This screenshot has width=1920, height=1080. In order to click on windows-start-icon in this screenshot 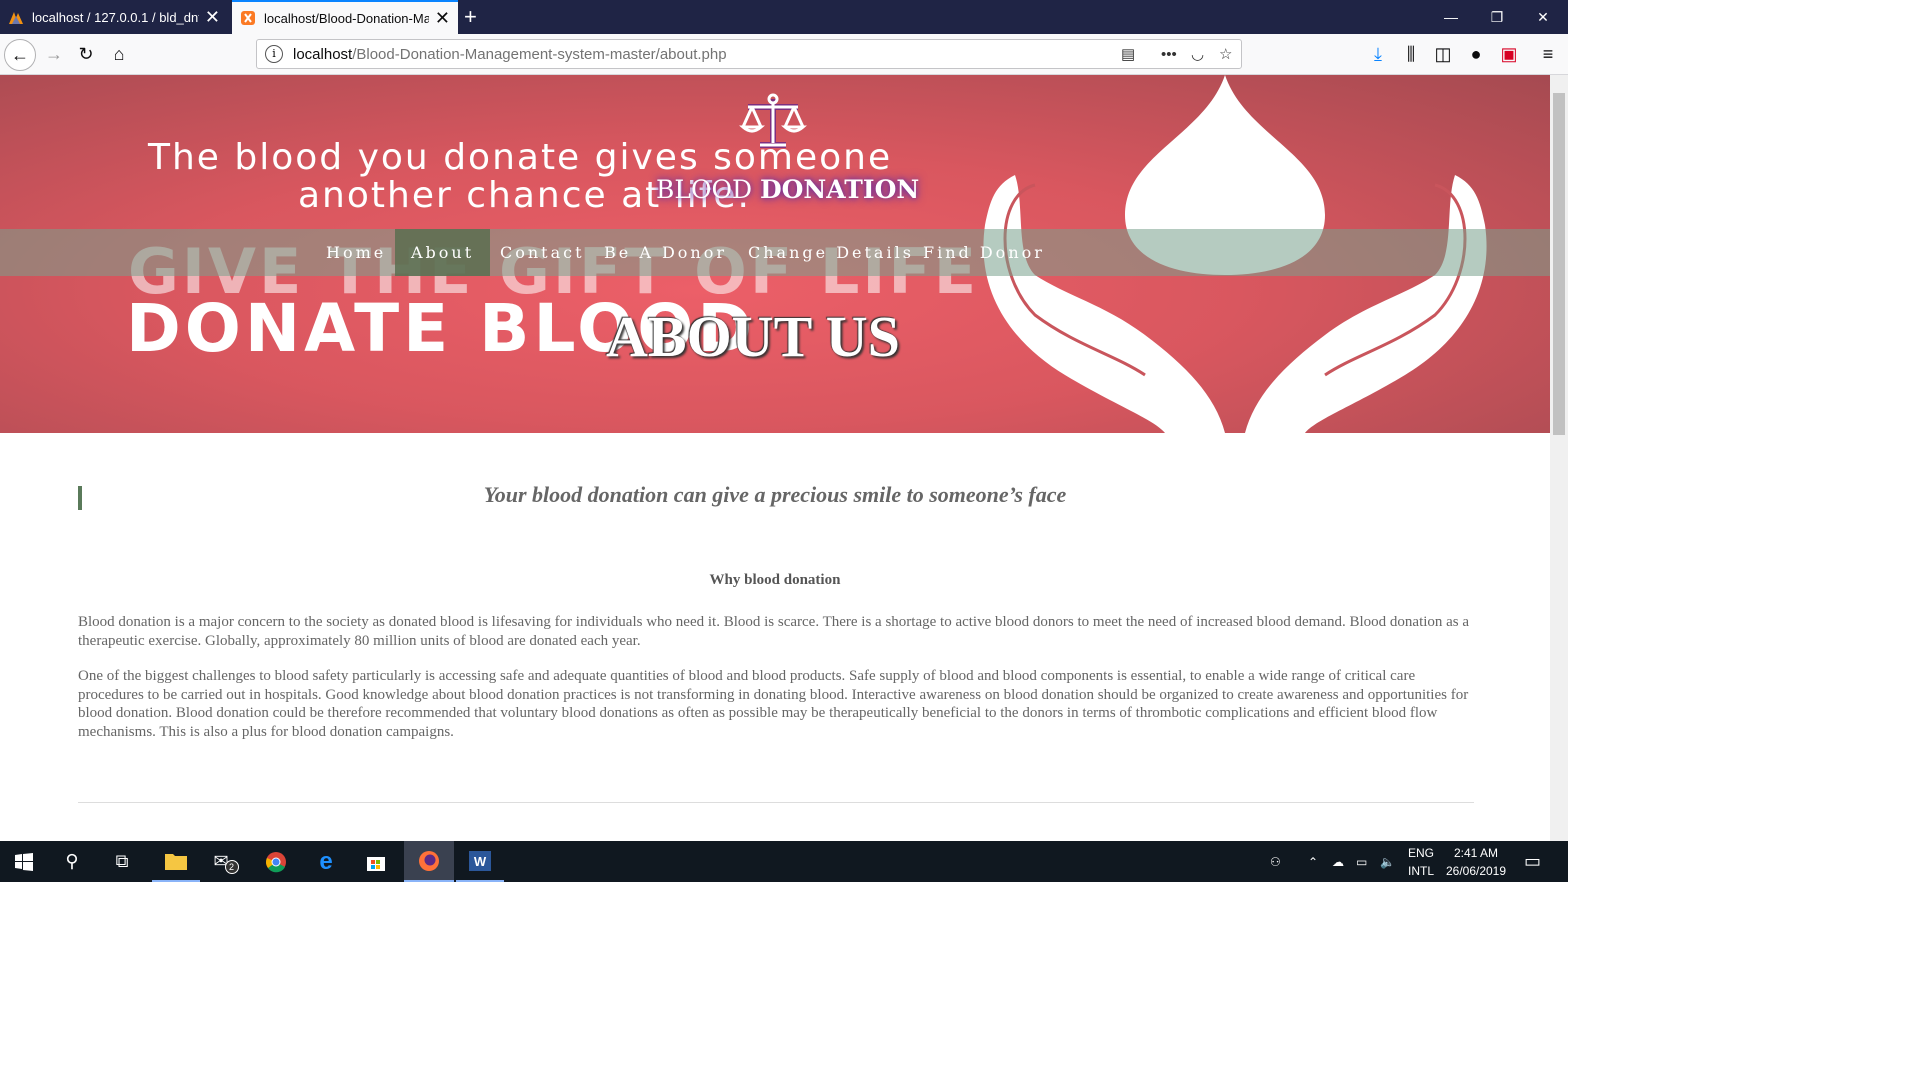, I will do `click(24, 861)`.